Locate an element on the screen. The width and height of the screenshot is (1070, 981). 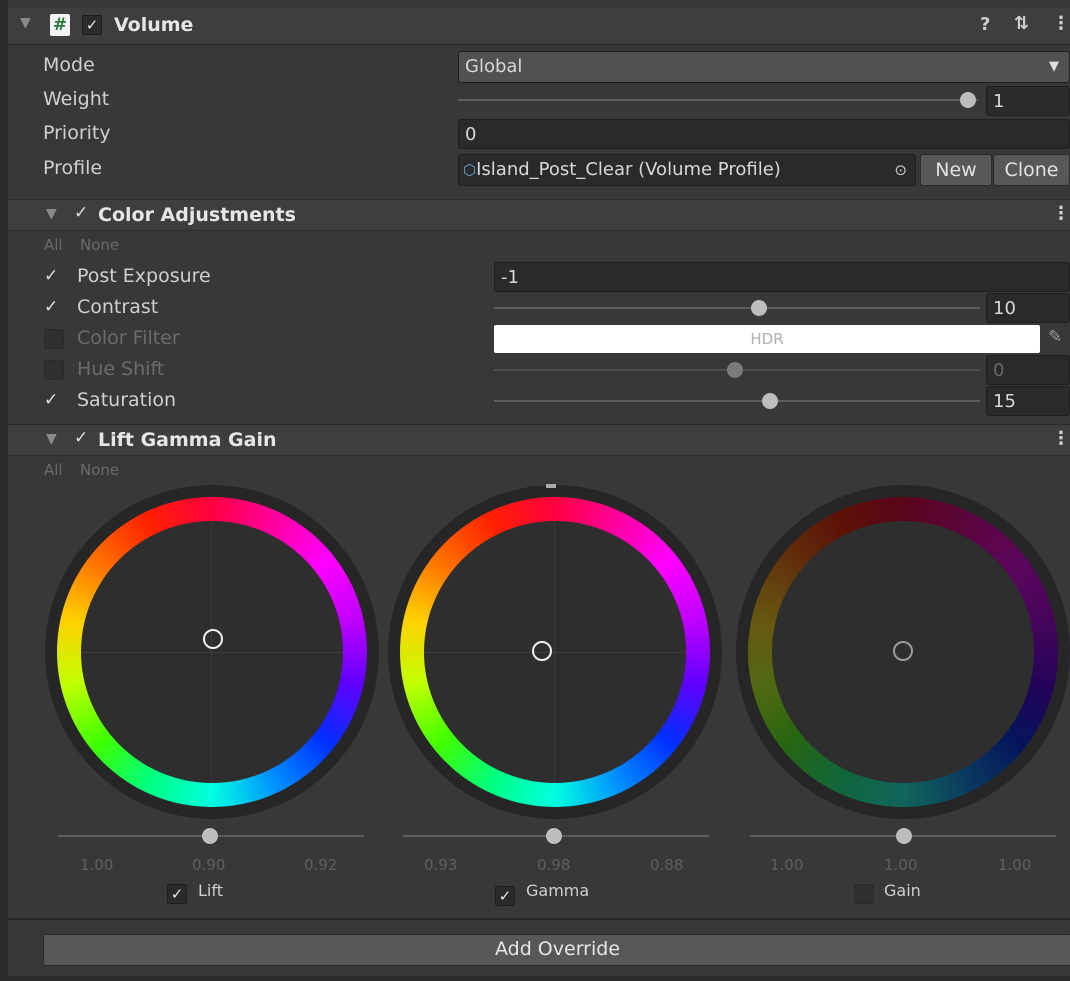
lift-gamma-gain-checkbox: ✓ is located at coordinates (81, 438).